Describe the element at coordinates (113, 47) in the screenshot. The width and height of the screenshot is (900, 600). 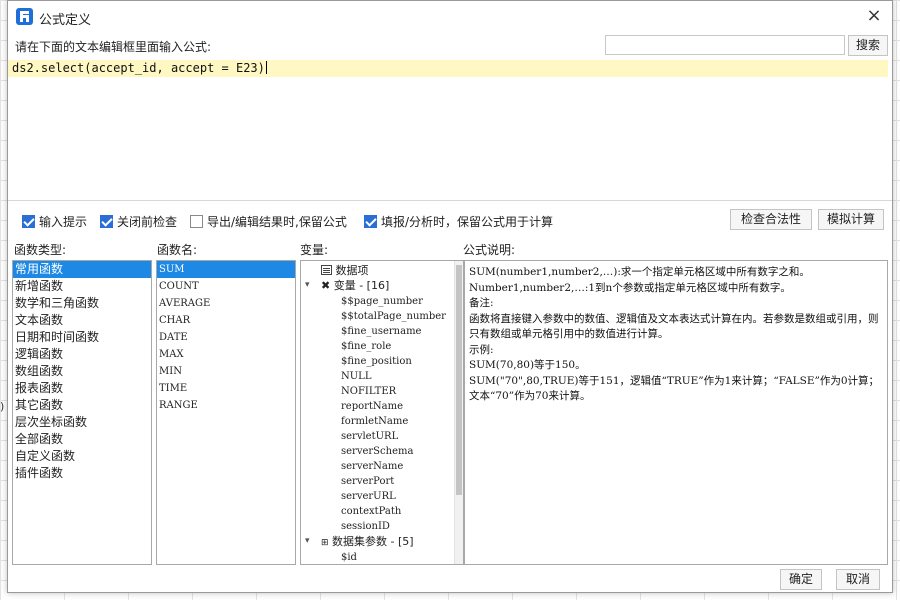
I see `editor-prompt: 请在下面的文本编辑框里面输入公式:` at that location.